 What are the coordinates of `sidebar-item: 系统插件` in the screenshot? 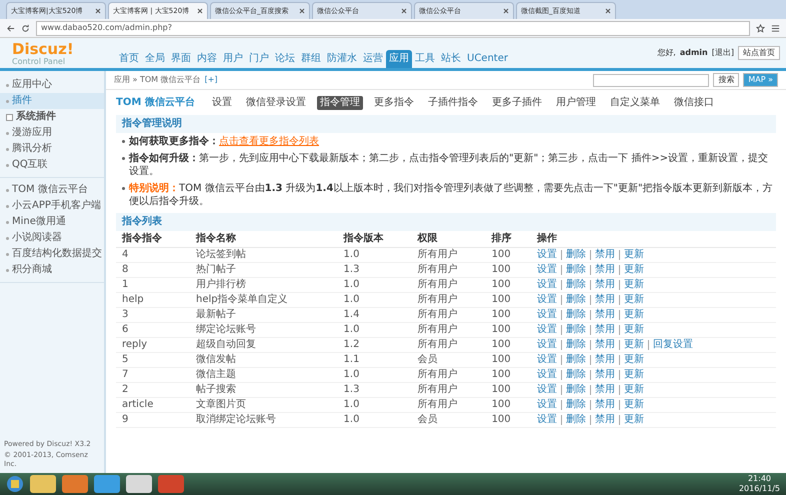 It's located at (52, 117).